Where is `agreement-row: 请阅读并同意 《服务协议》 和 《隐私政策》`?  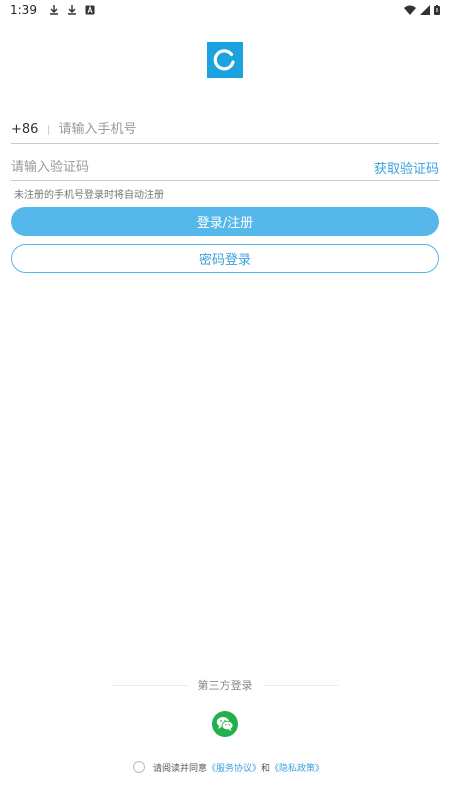 agreement-row: 请阅读并同意 《服务协议》 和 《隐私政策》 is located at coordinates (228, 767).